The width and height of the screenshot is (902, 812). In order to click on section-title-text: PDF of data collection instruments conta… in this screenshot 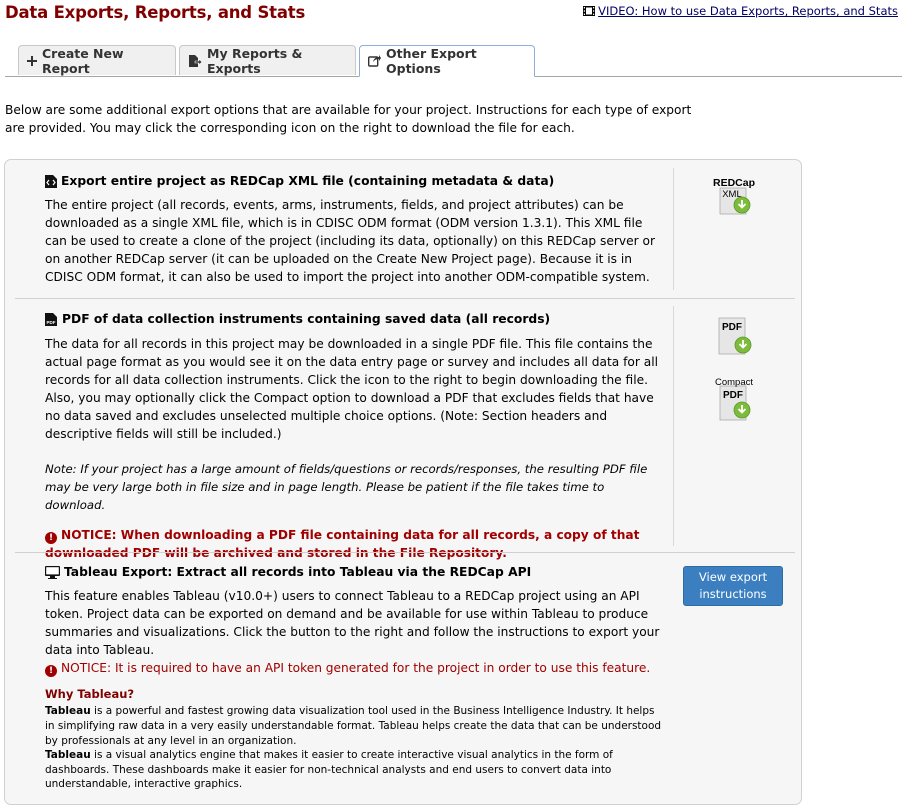, I will do `click(306, 319)`.